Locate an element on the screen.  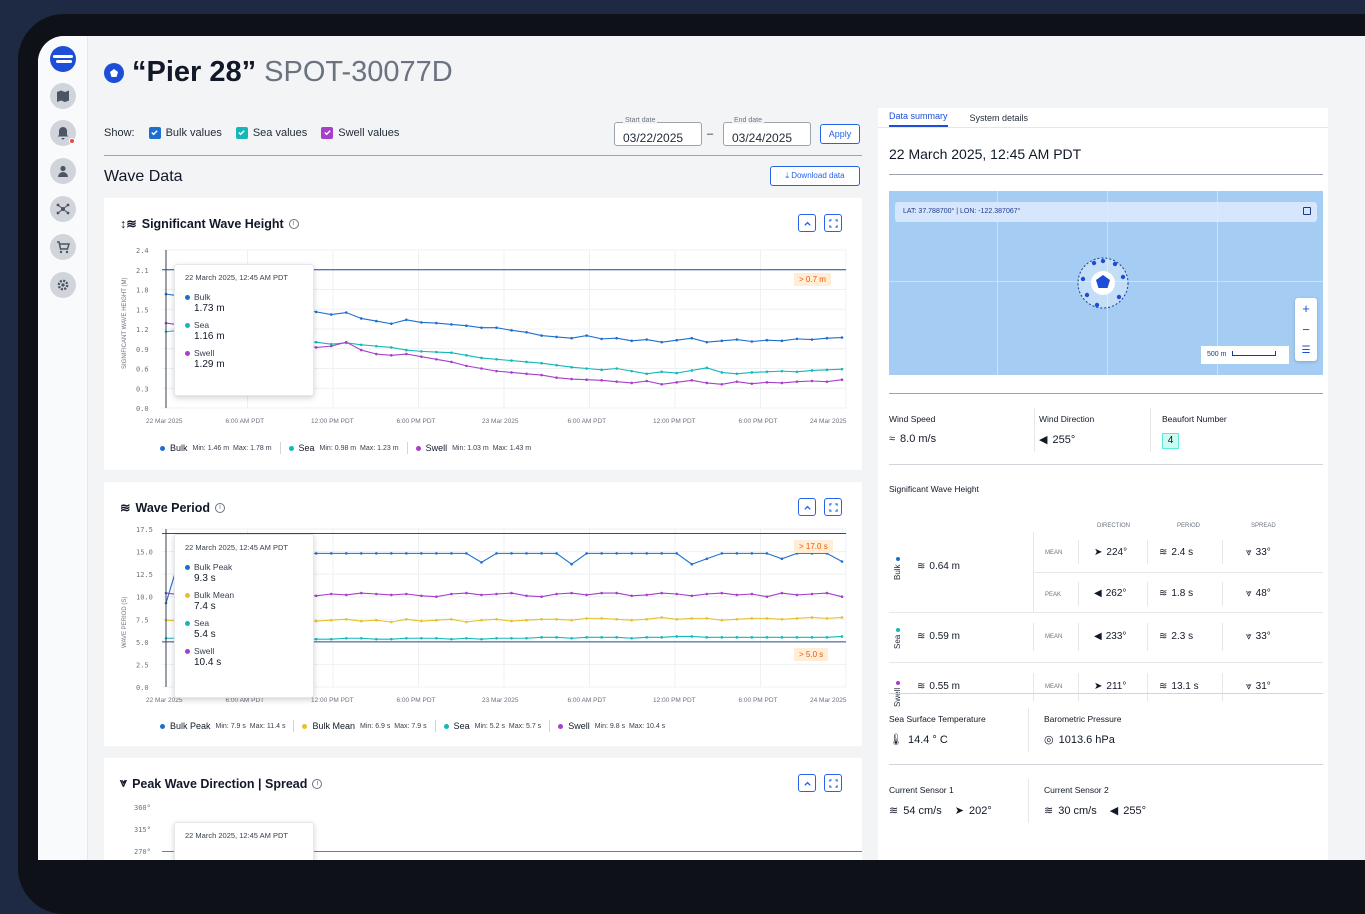
bulk-peak-spread-value: 48° is located at coordinates (1263, 593).